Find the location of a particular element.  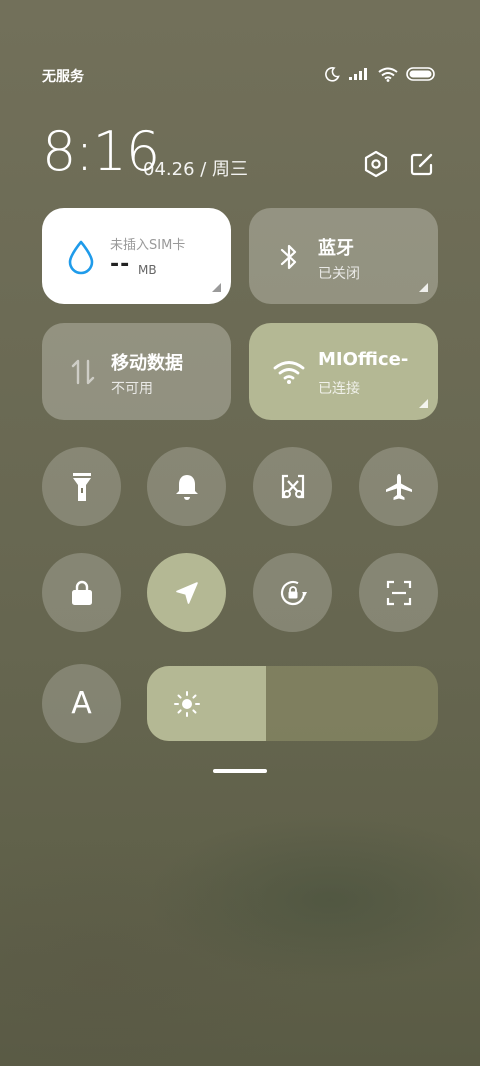

bluetooth-status: 已关闭 is located at coordinates (339, 274).